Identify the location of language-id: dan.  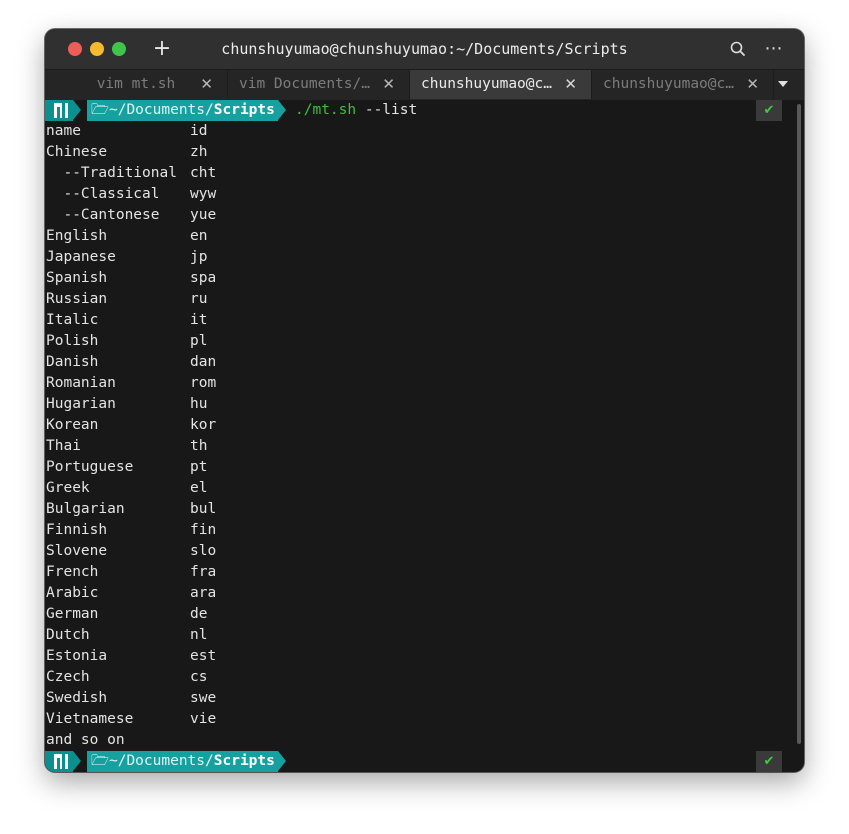
(203, 362).